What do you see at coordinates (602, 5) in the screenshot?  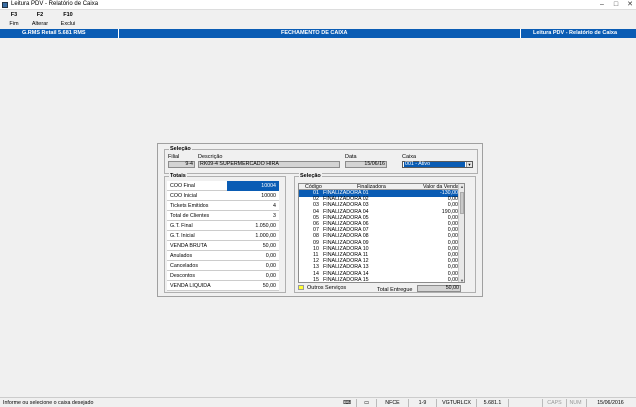 I see `minimize-icon: –` at bounding box center [602, 5].